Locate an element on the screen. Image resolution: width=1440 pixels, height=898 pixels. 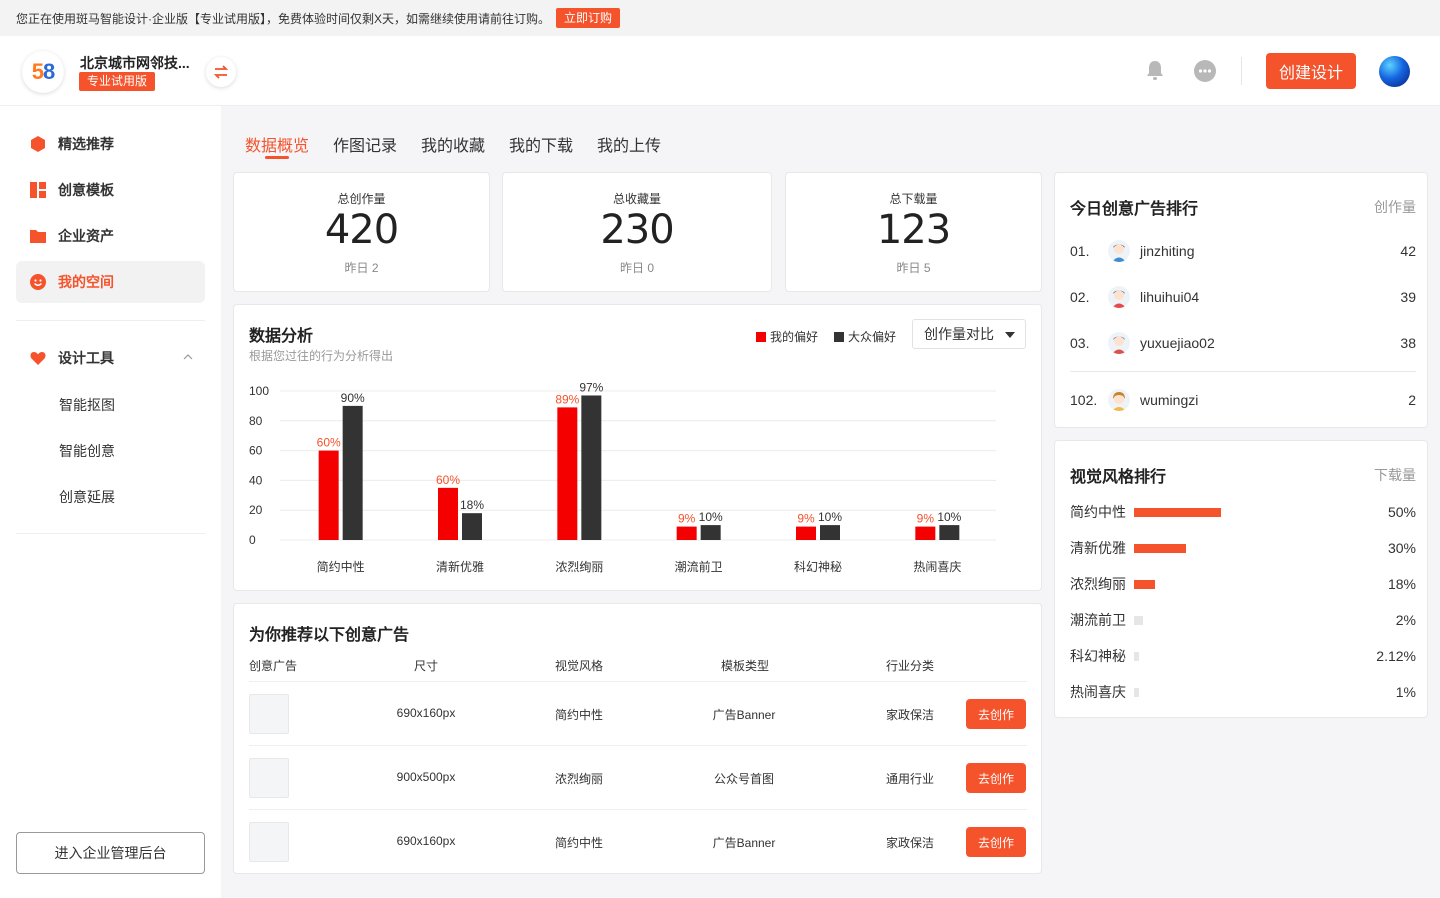
style-ranking-row: 浓烈绚丽 18% is located at coordinates (1243, 584).